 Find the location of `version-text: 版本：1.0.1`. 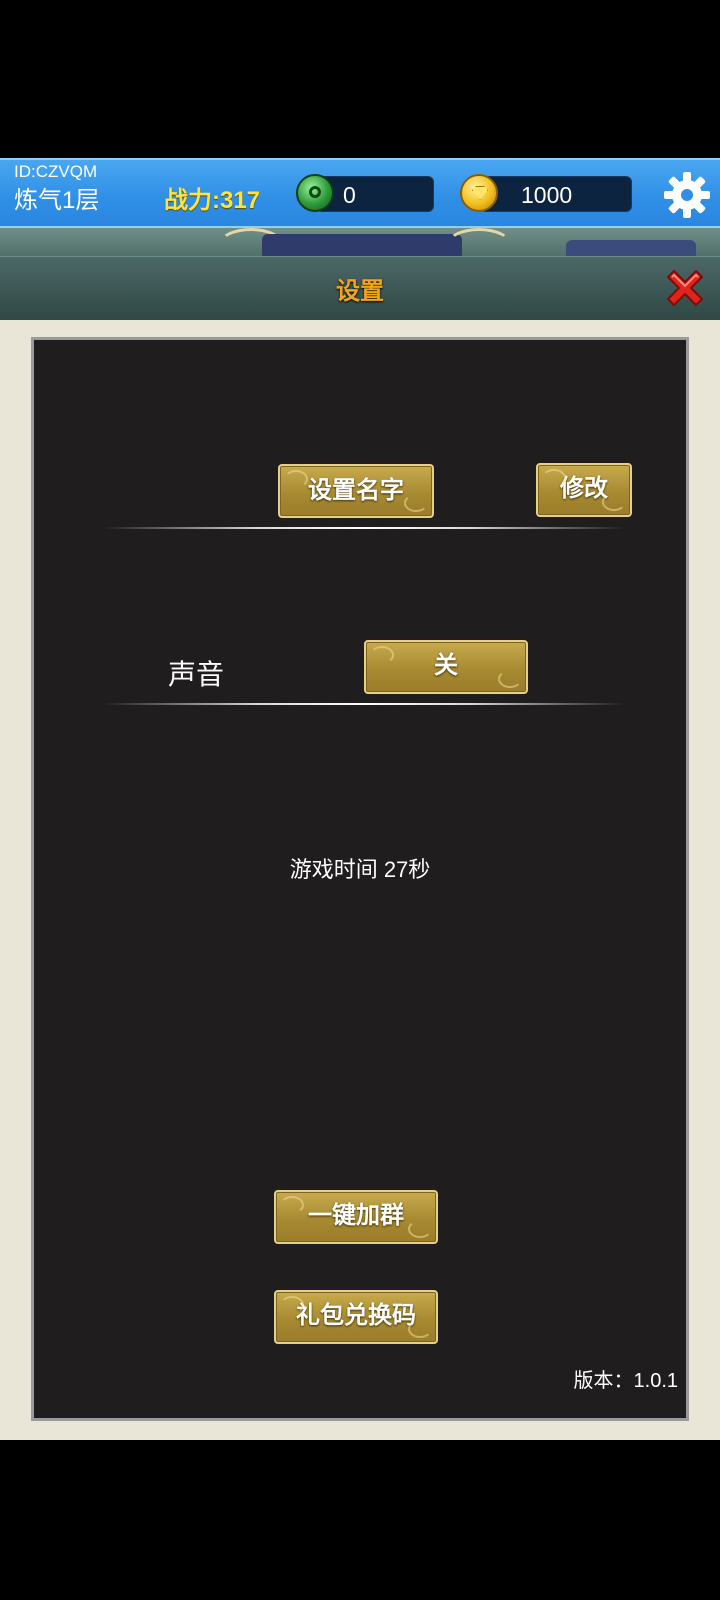

version-text: 版本：1.0.1 is located at coordinates (625, 1381).